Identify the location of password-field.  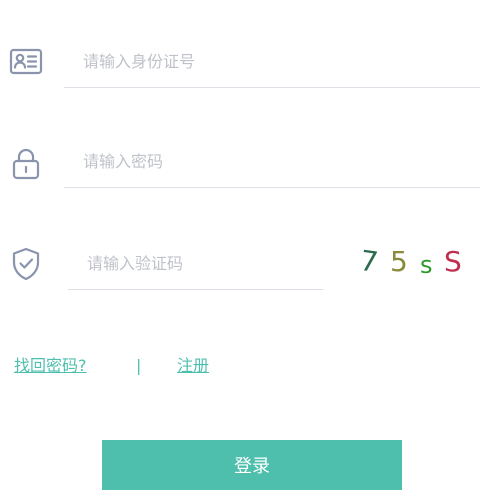
(272, 162).